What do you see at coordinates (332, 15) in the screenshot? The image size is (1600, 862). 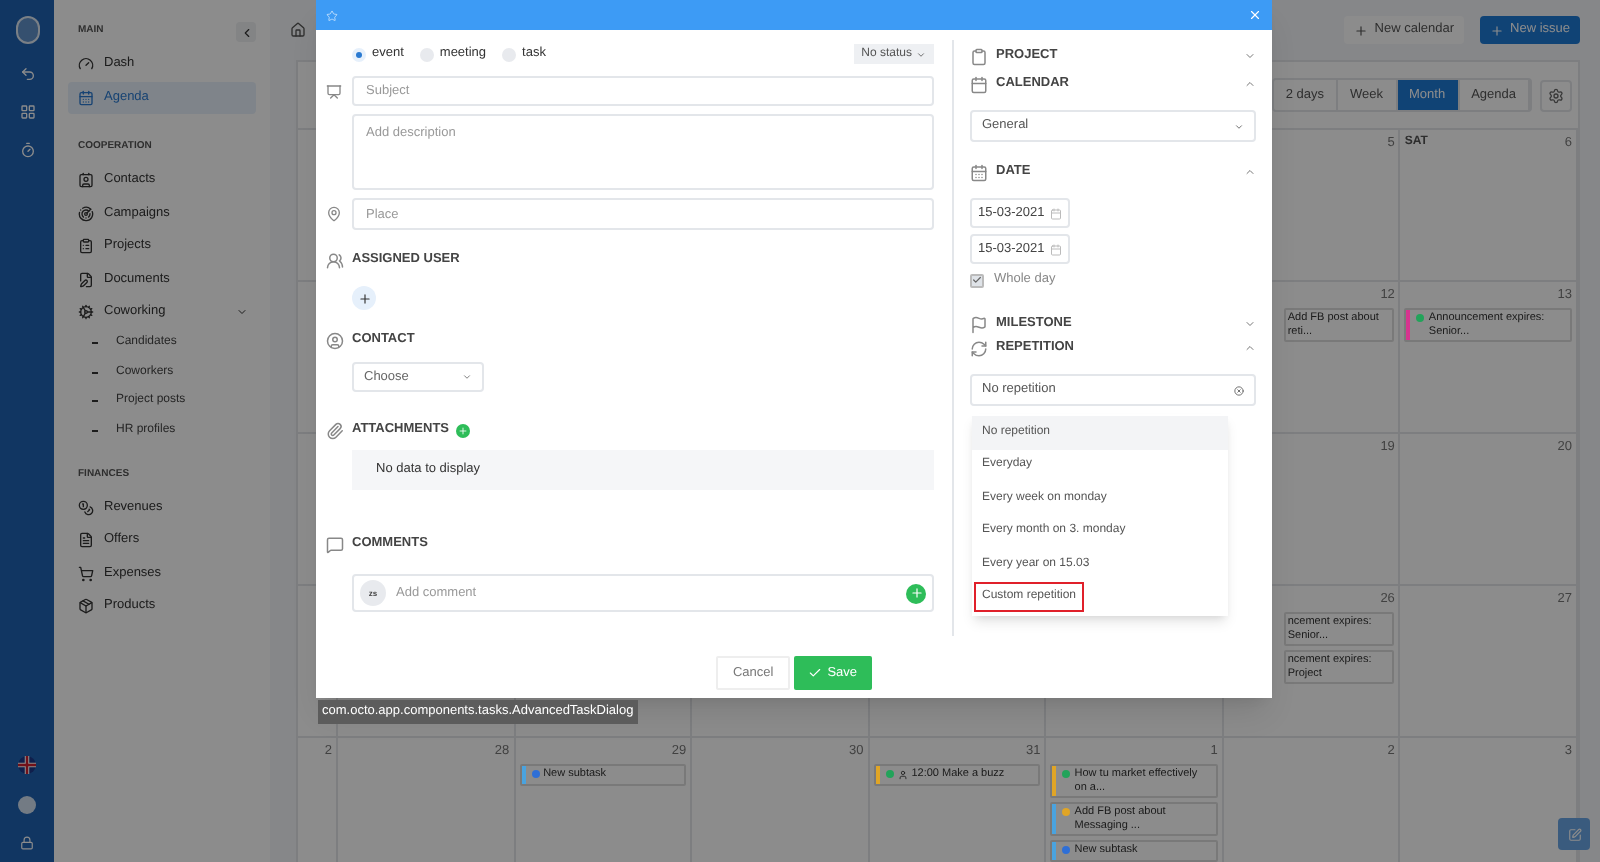 I see `star-icon` at bounding box center [332, 15].